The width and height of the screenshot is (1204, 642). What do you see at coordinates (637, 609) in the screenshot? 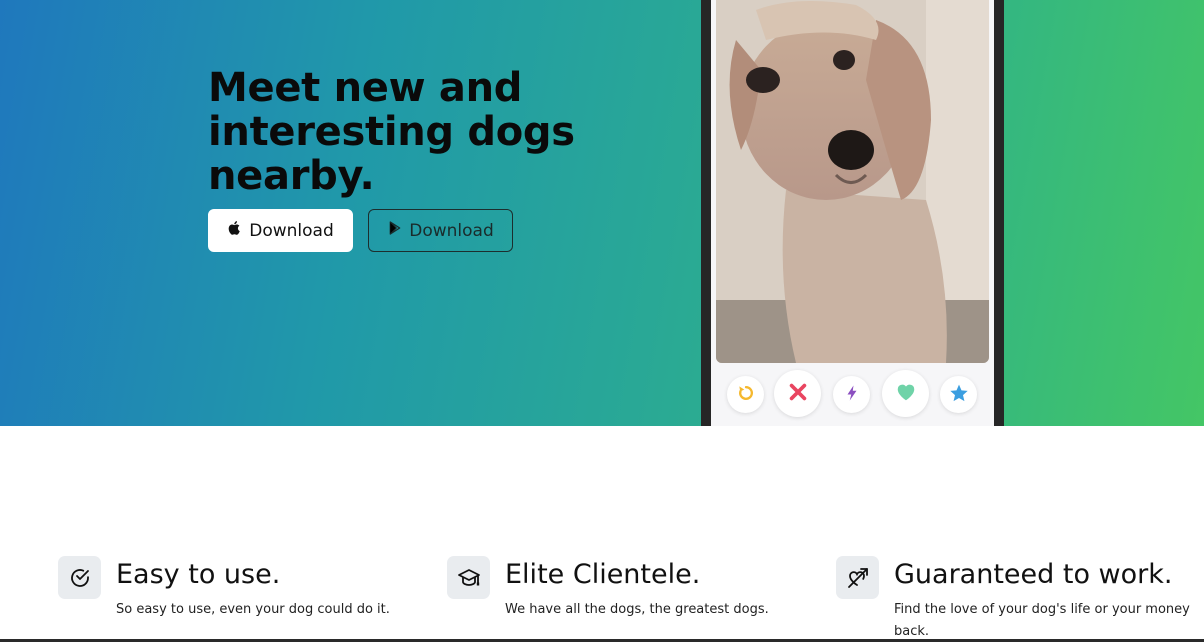
I see `feature-text: We have all the dogs, the greatest dogs.` at bounding box center [637, 609].